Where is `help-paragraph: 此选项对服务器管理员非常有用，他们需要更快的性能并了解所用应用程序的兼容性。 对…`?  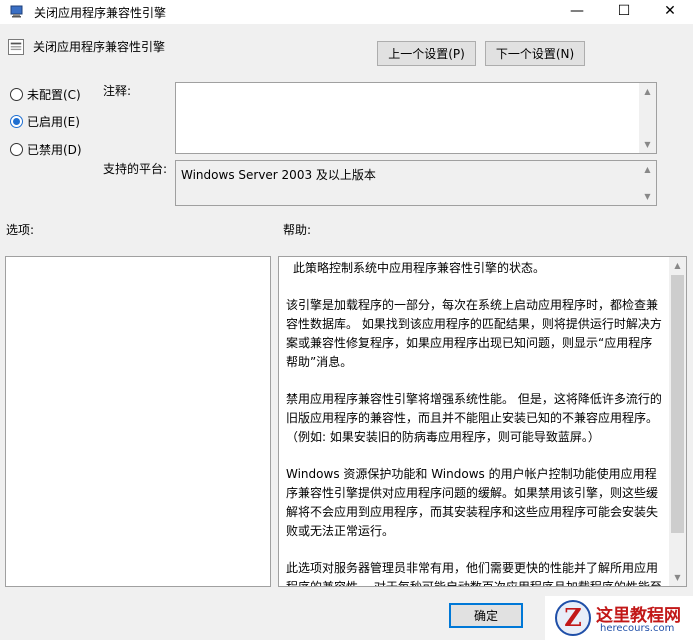
help-paragraph: 此选项对服务器管理员非常有用，他们需要更快的性能并了解所用应用程序的兼容性。 对… is located at coordinates (474, 574).